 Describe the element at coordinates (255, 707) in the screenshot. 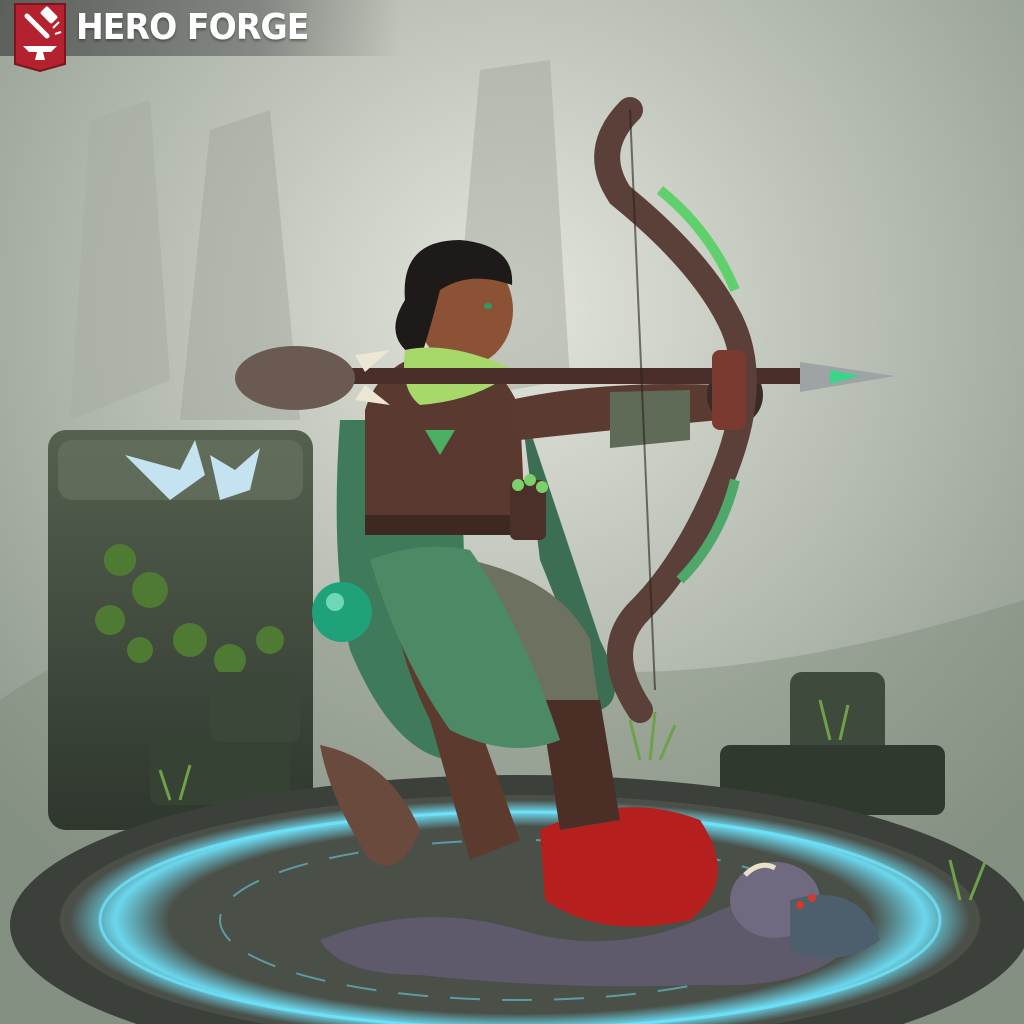

I see `stone-block` at that location.